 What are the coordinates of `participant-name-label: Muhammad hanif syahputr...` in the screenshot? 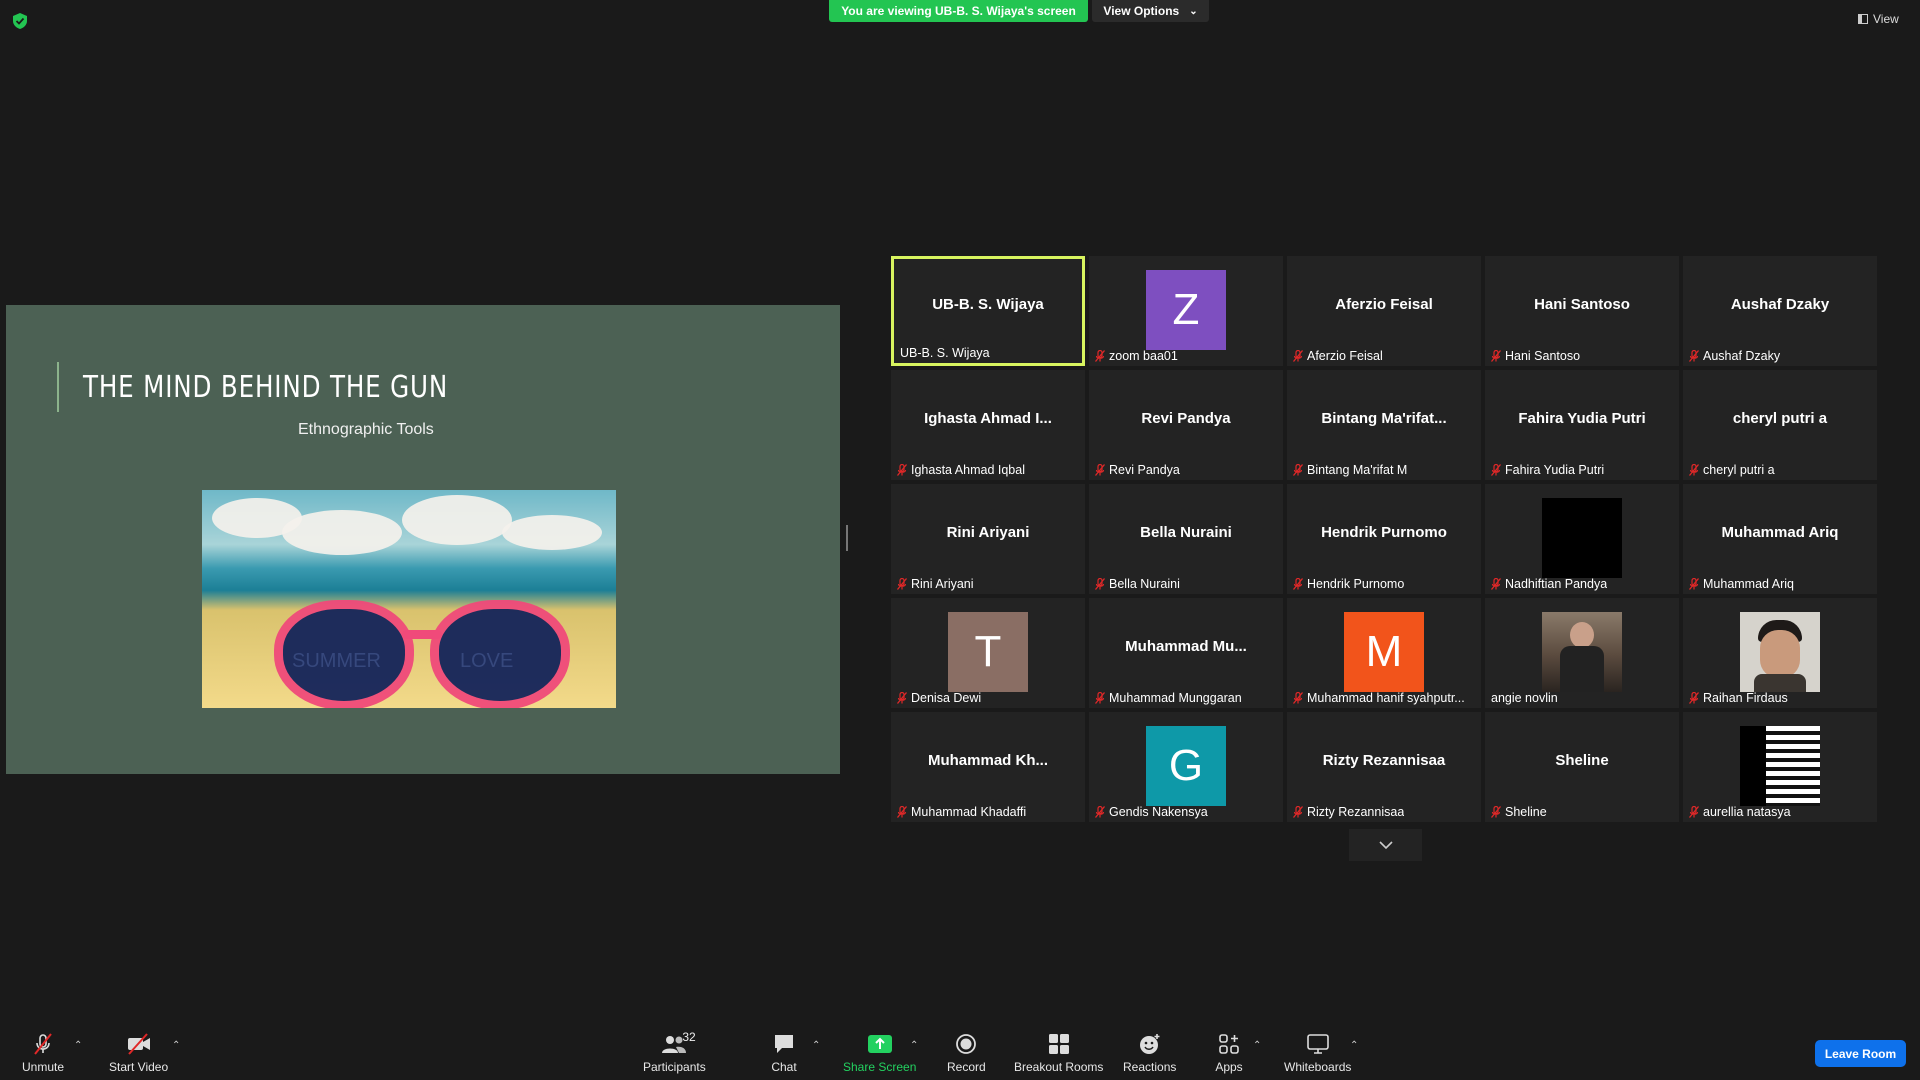 It's located at (1379, 698).